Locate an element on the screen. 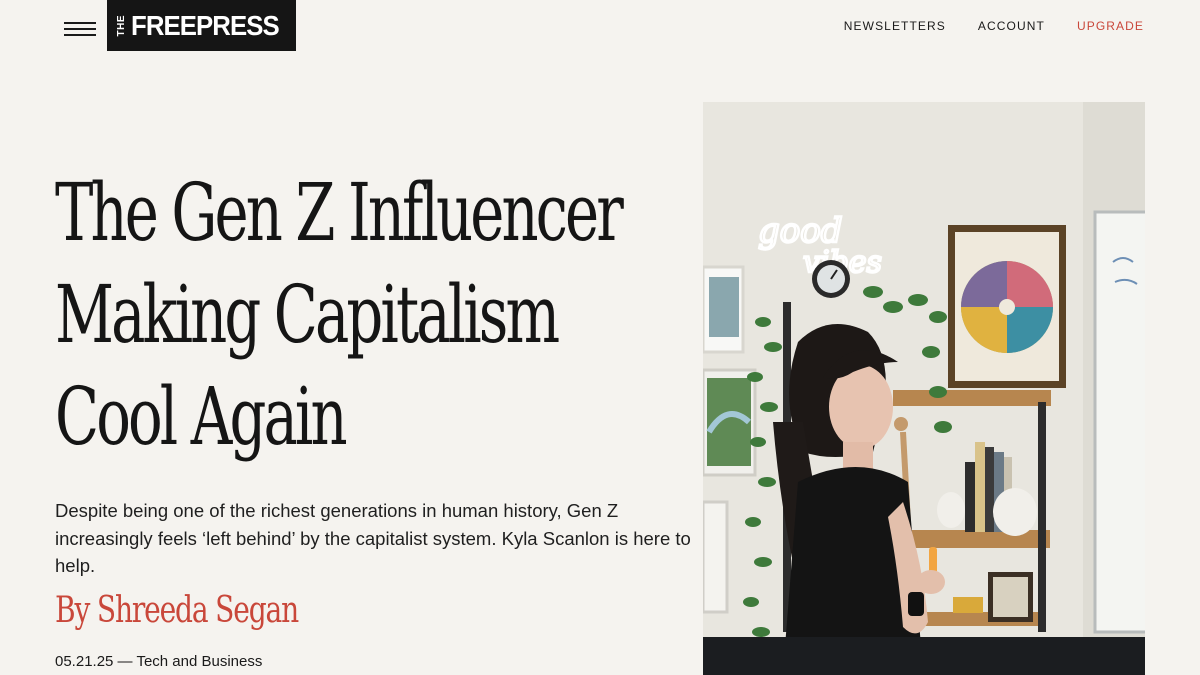 The image size is (1200, 675). nav-newsletters-link: NEWSLETTERS is located at coordinates (895, 26).